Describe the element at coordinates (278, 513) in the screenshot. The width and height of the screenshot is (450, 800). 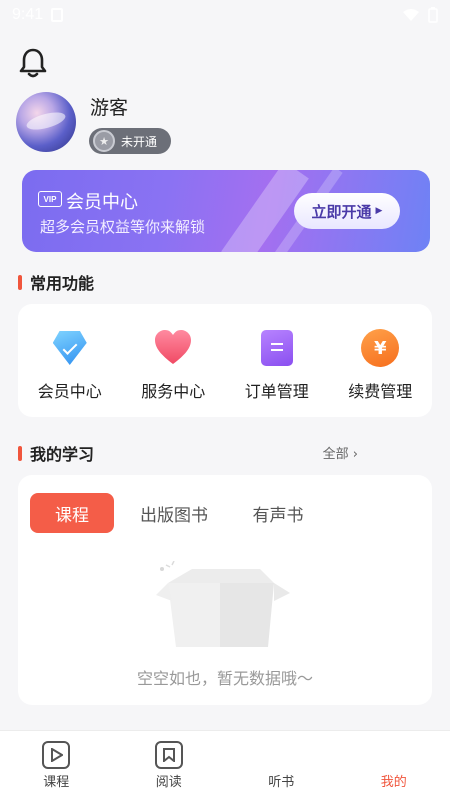
I see `tab-audiobooks: 有声书` at that location.